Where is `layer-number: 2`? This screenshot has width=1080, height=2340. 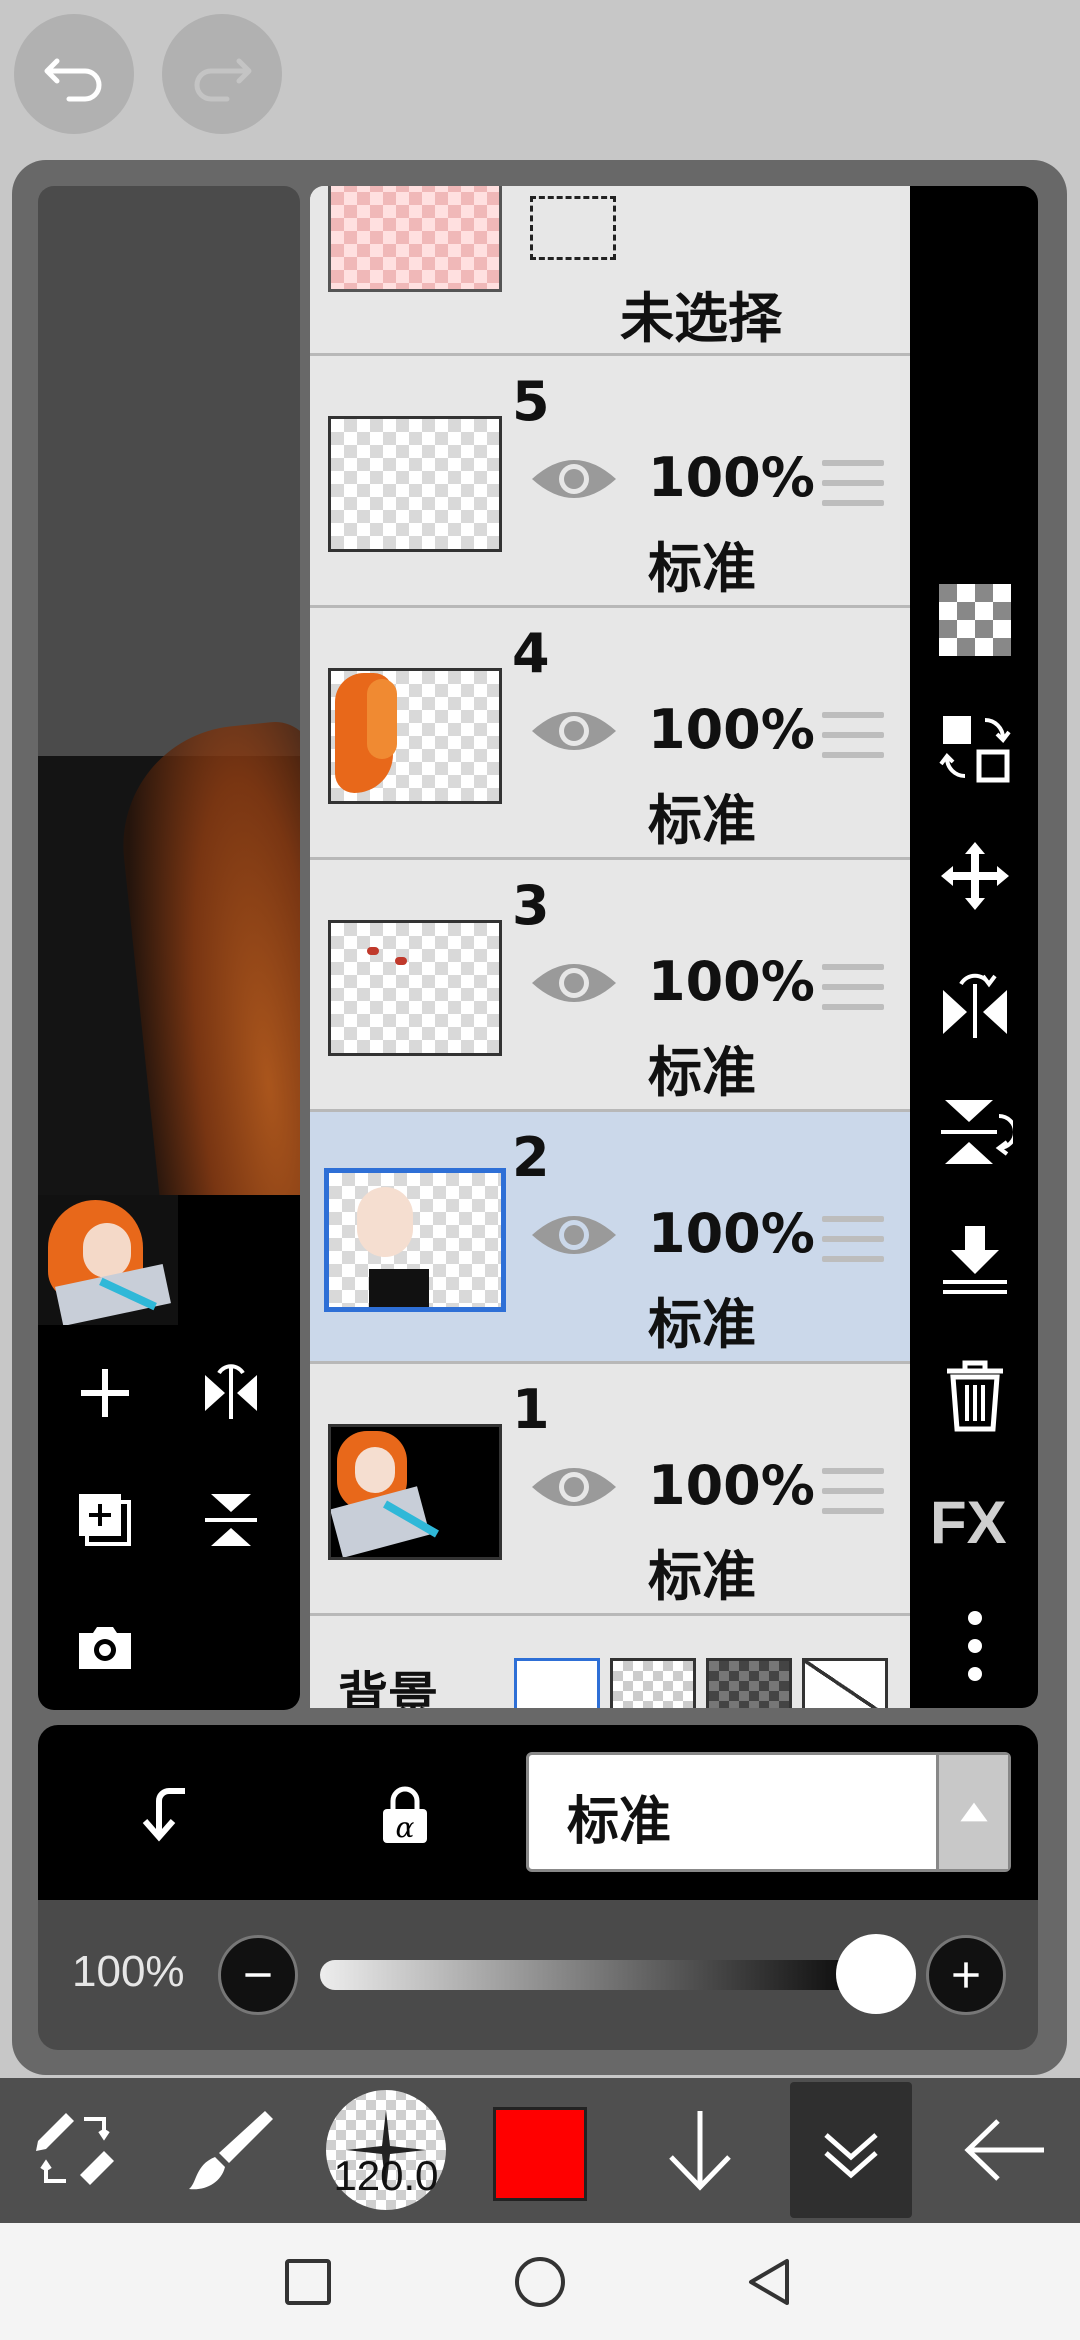
layer-number: 2 is located at coordinates (531, 1157).